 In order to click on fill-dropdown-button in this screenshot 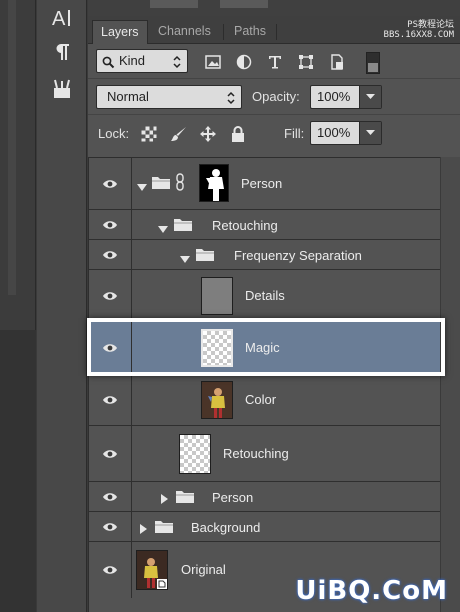, I will do `click(370, 133)`.